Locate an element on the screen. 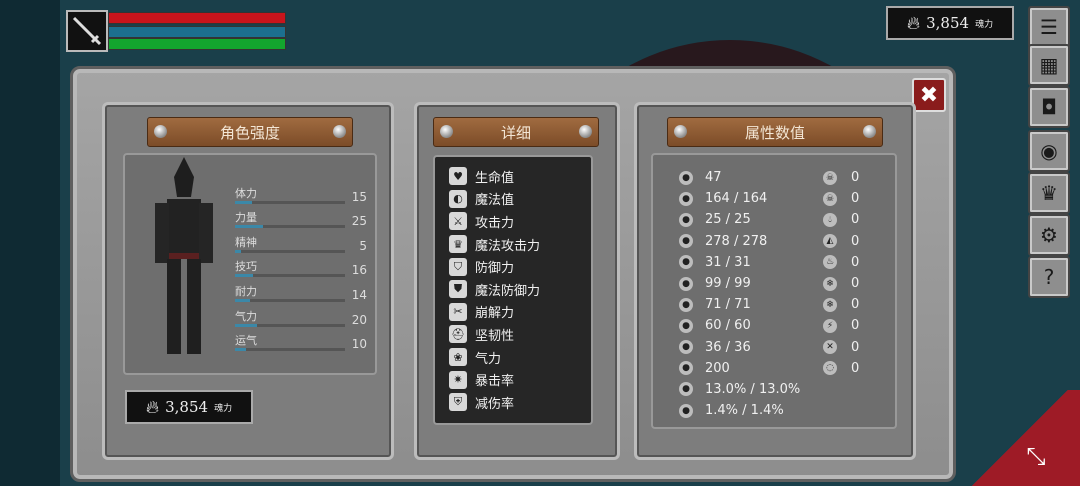  attribute-value: 47 is located at coordinates (713, 178).